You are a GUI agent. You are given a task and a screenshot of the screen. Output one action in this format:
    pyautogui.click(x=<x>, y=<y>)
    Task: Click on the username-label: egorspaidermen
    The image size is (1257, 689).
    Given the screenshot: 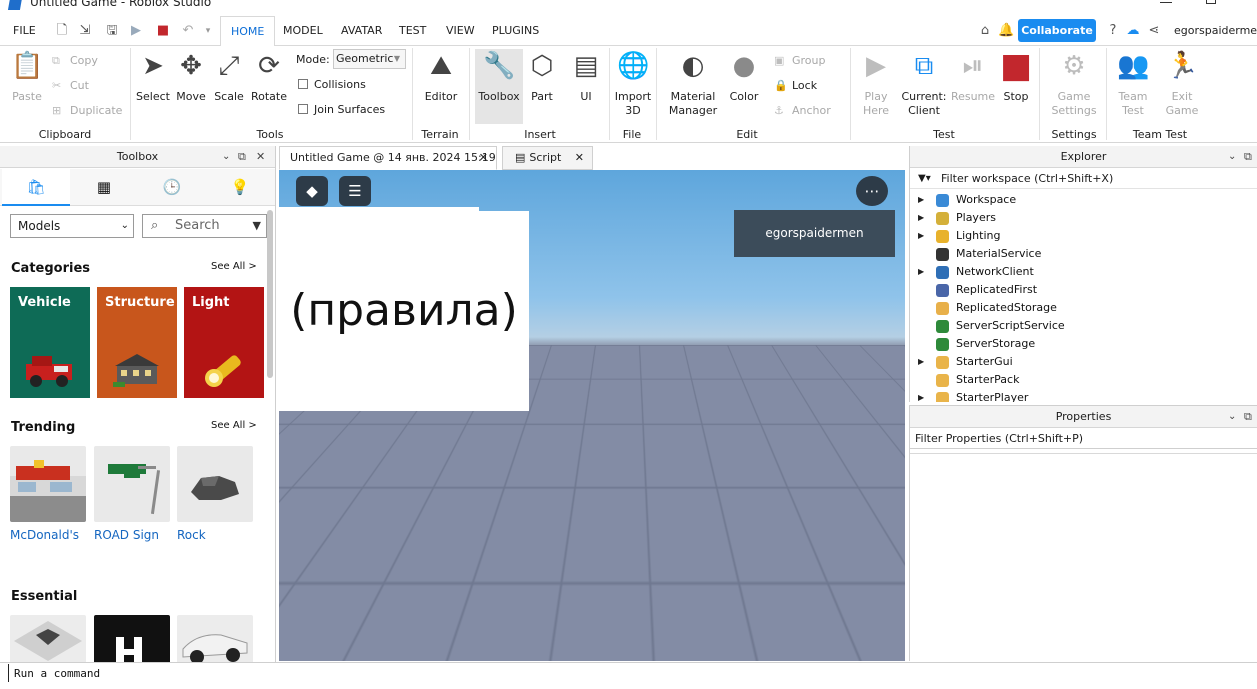 What is the action you would take?
    pyautogui.click(x=1215, y=31)
    